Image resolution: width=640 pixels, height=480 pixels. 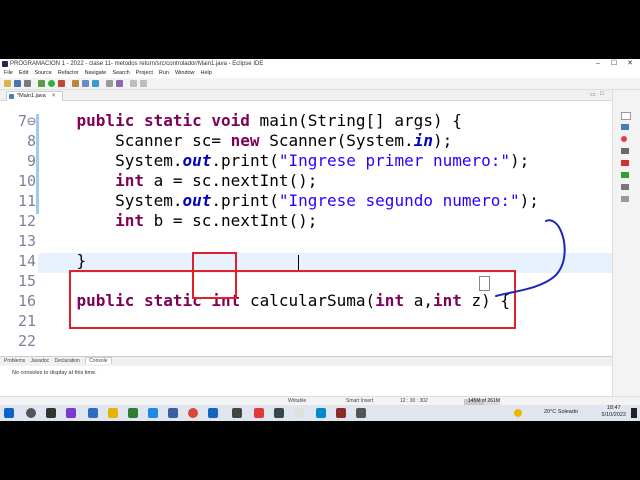 I want to click on tool-icon, so click(x=361, y=413).